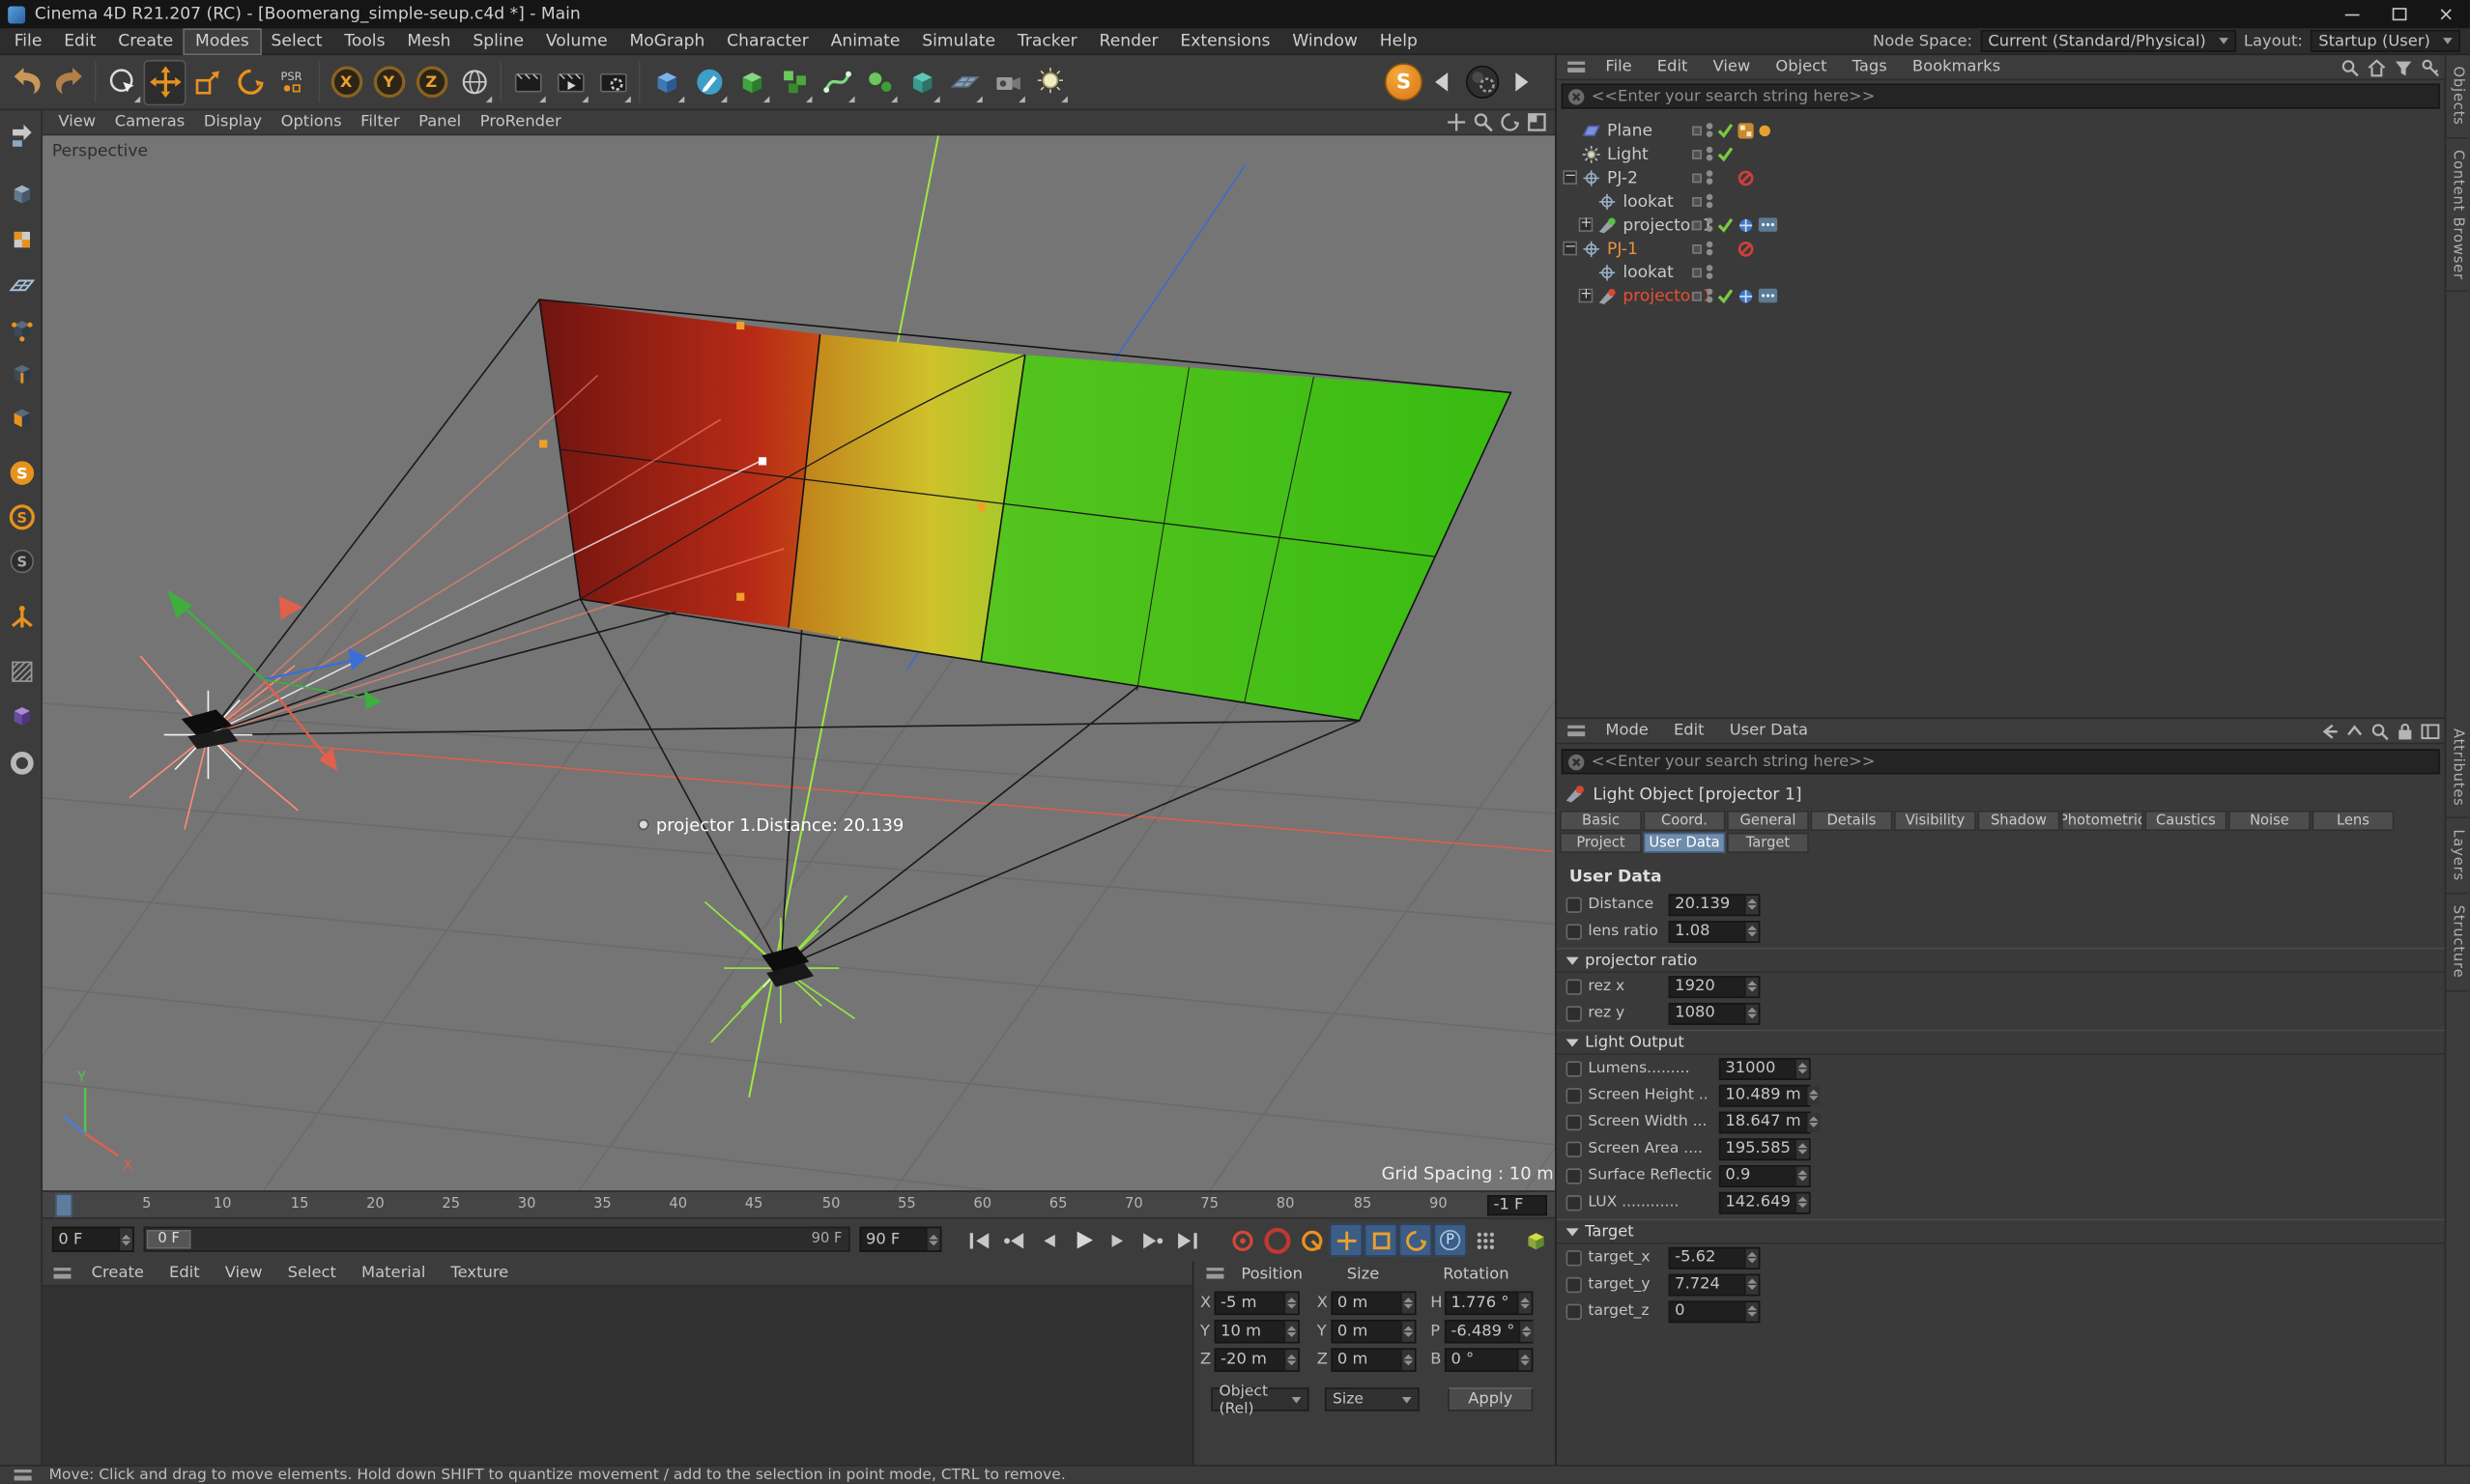 The image size is (2470, 1484). What do you see at coordinates (21, 193) in the screenshot?
I see `model-mode-button` at bounding box center [21, 193].